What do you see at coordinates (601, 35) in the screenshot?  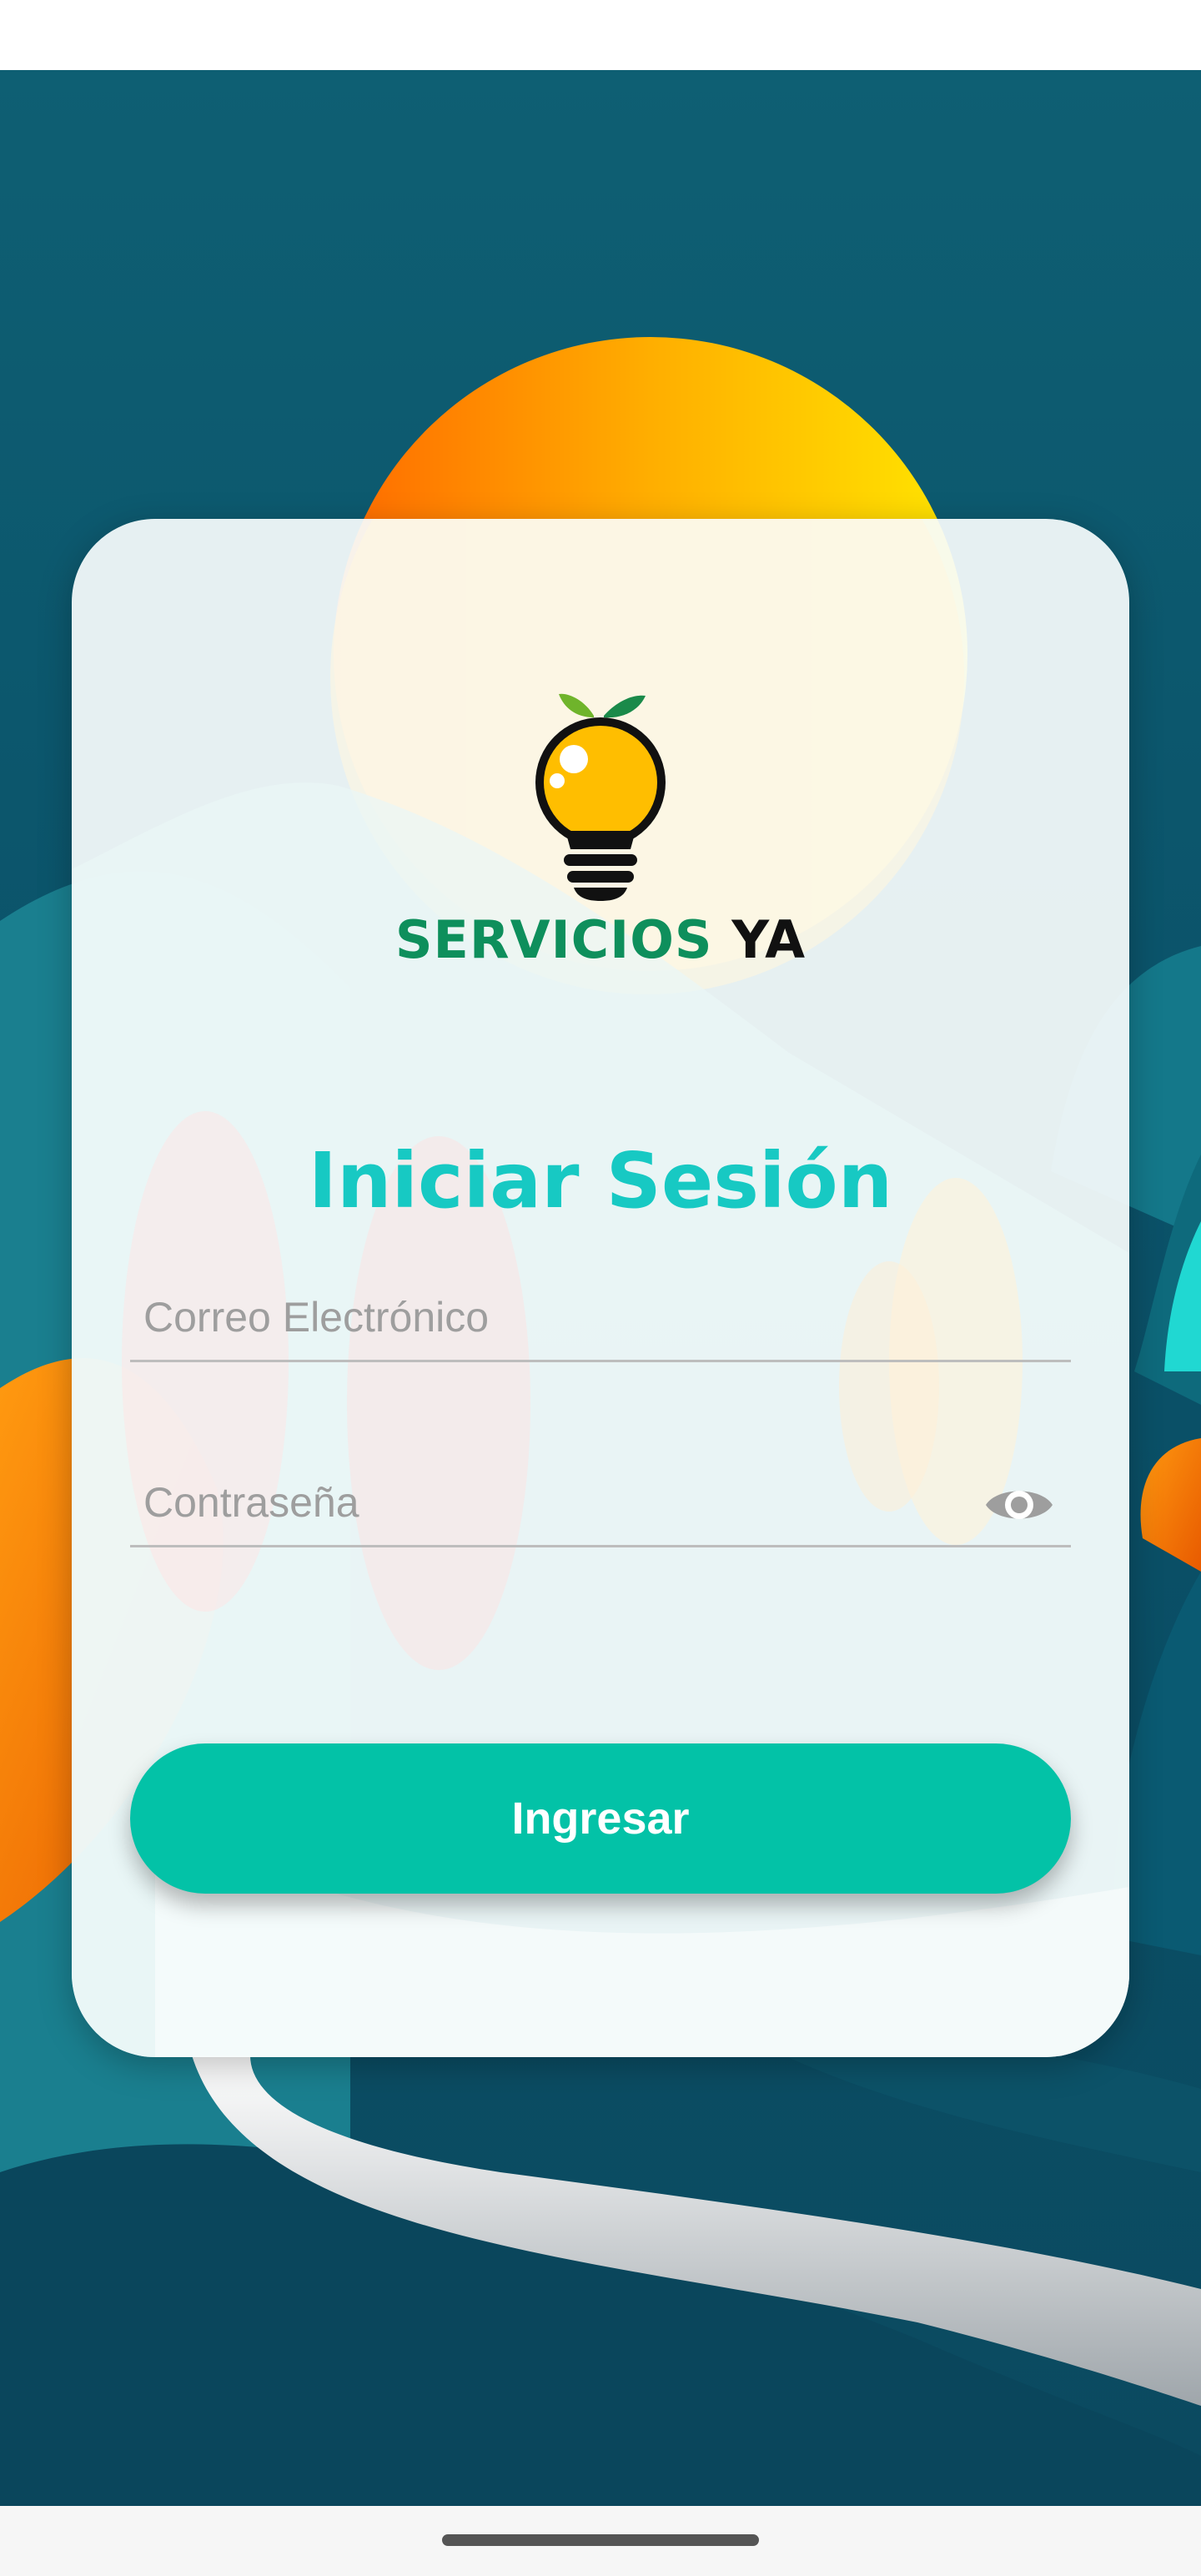 I see `status-bar` at bounding box center [601, 35].